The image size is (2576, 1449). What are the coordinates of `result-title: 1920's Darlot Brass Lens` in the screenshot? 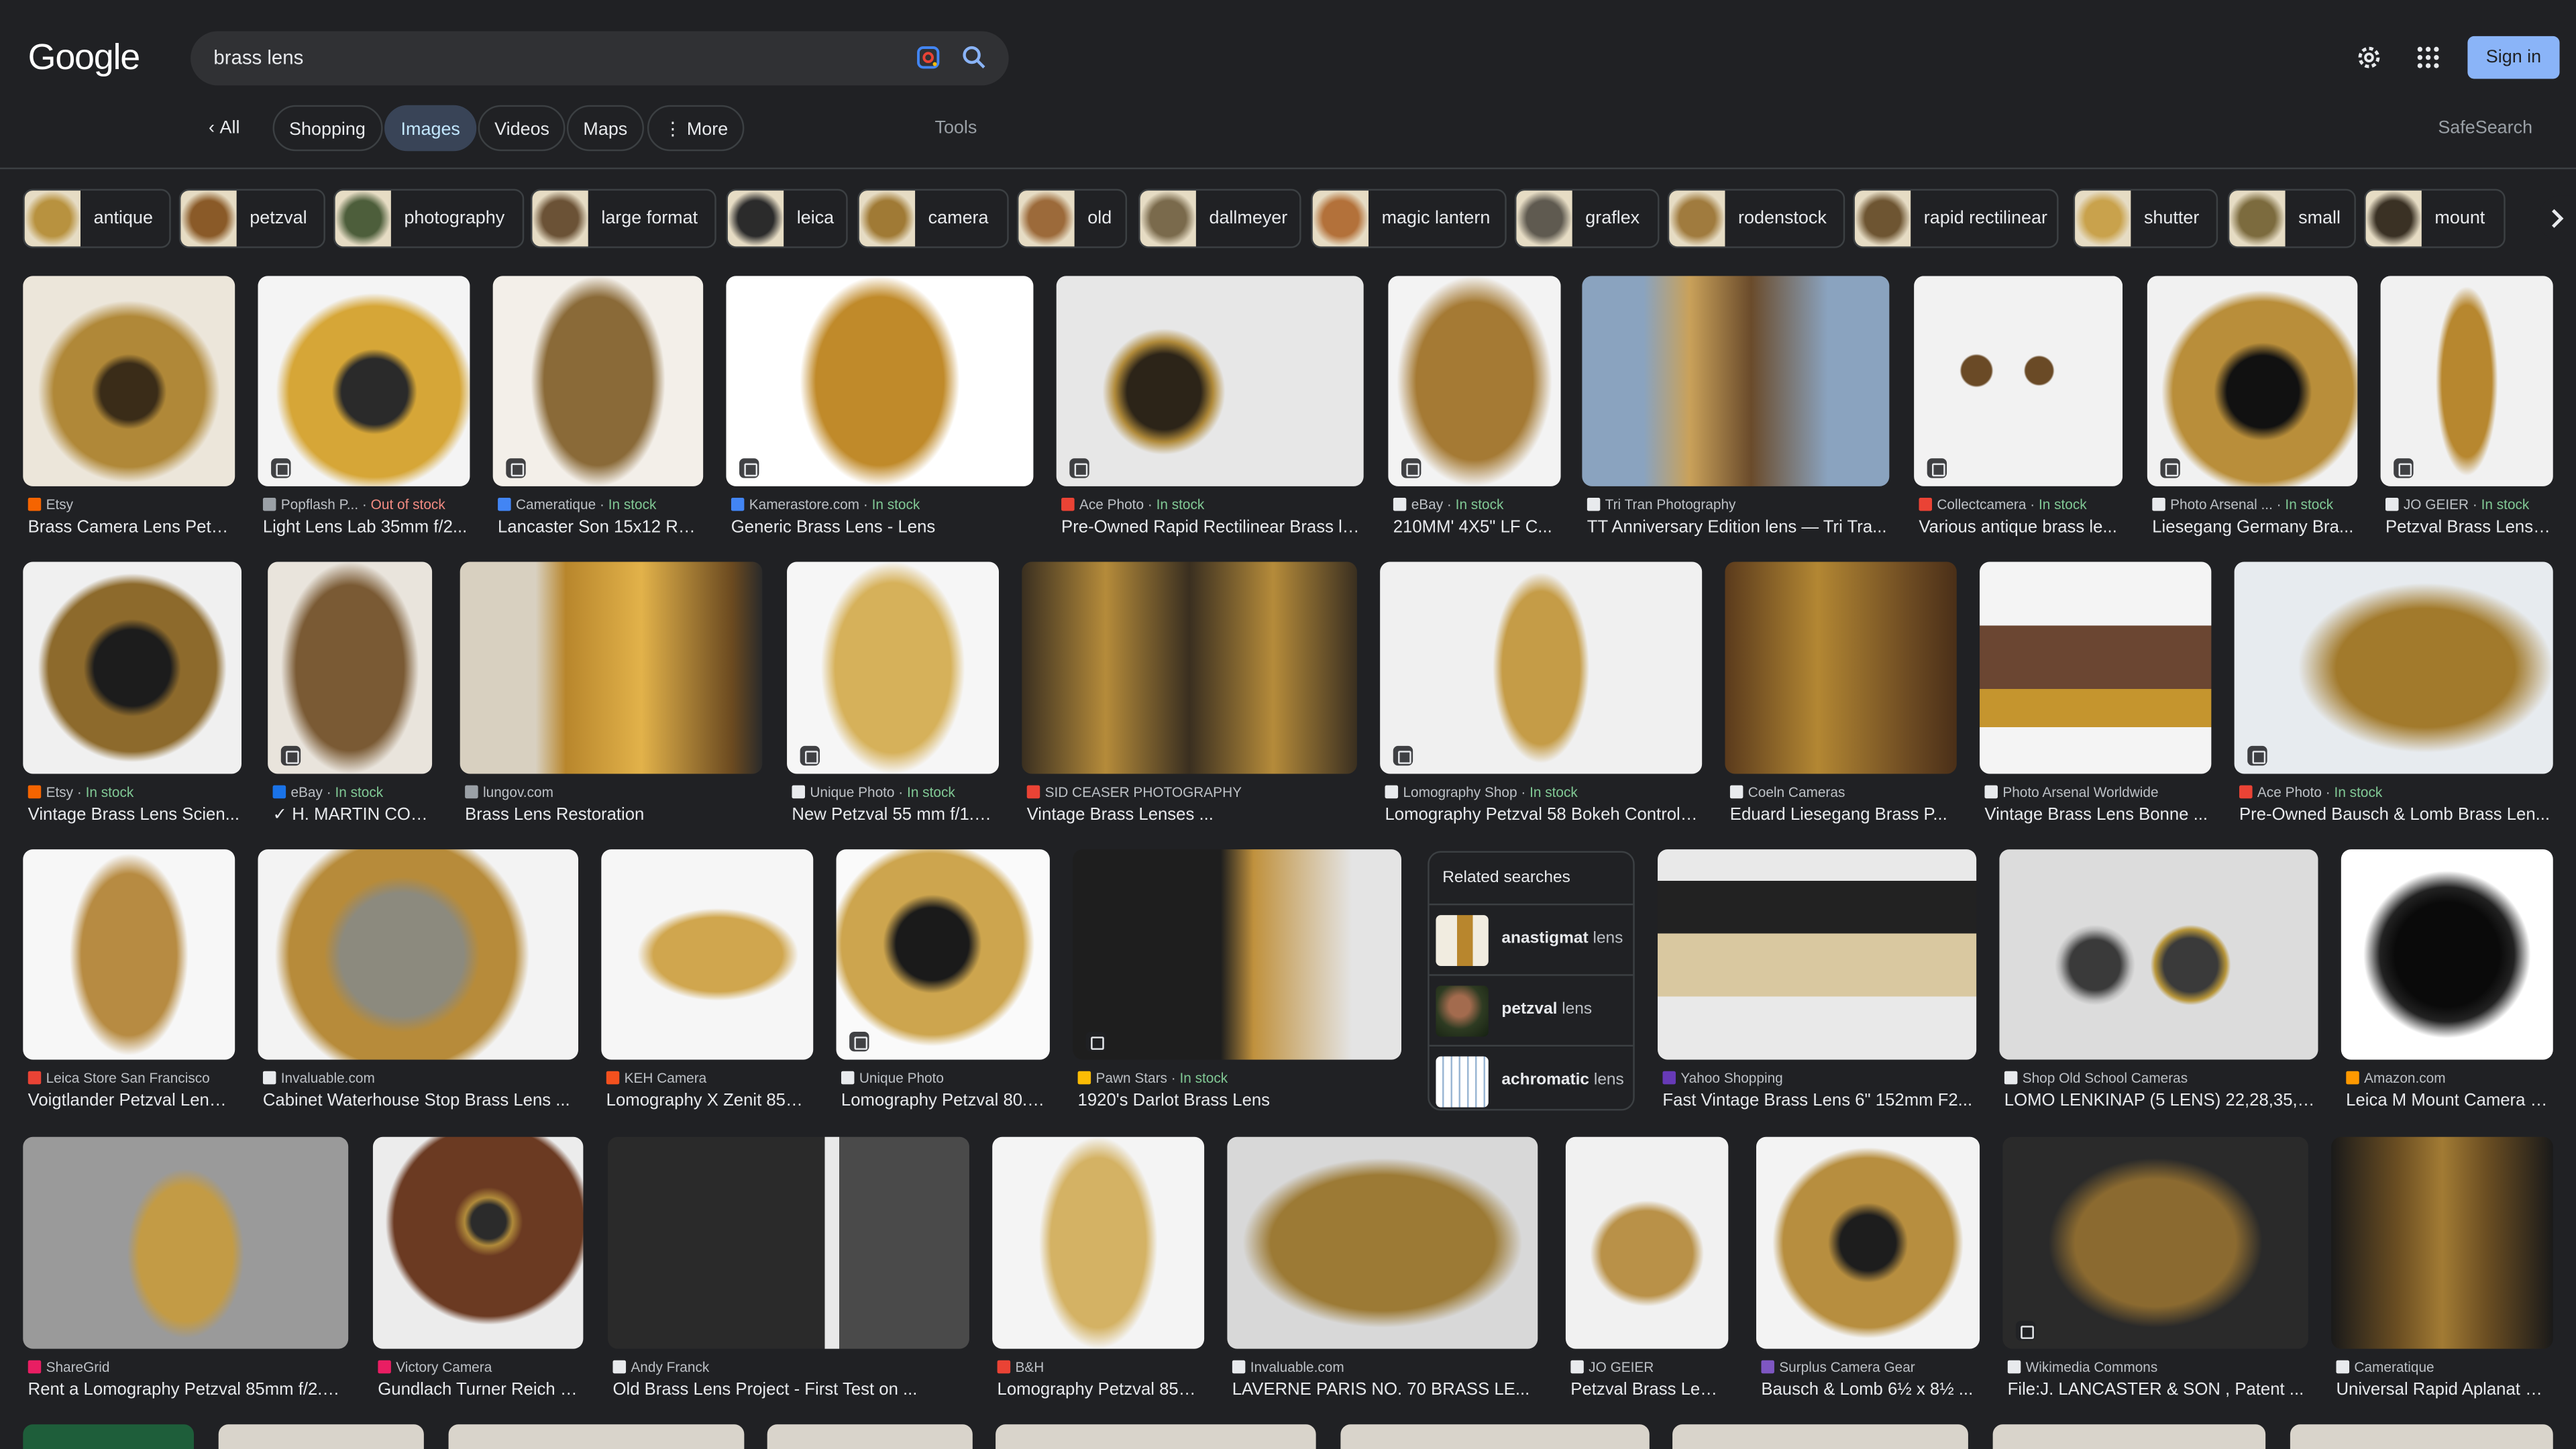 It's located at (1239, 1100).